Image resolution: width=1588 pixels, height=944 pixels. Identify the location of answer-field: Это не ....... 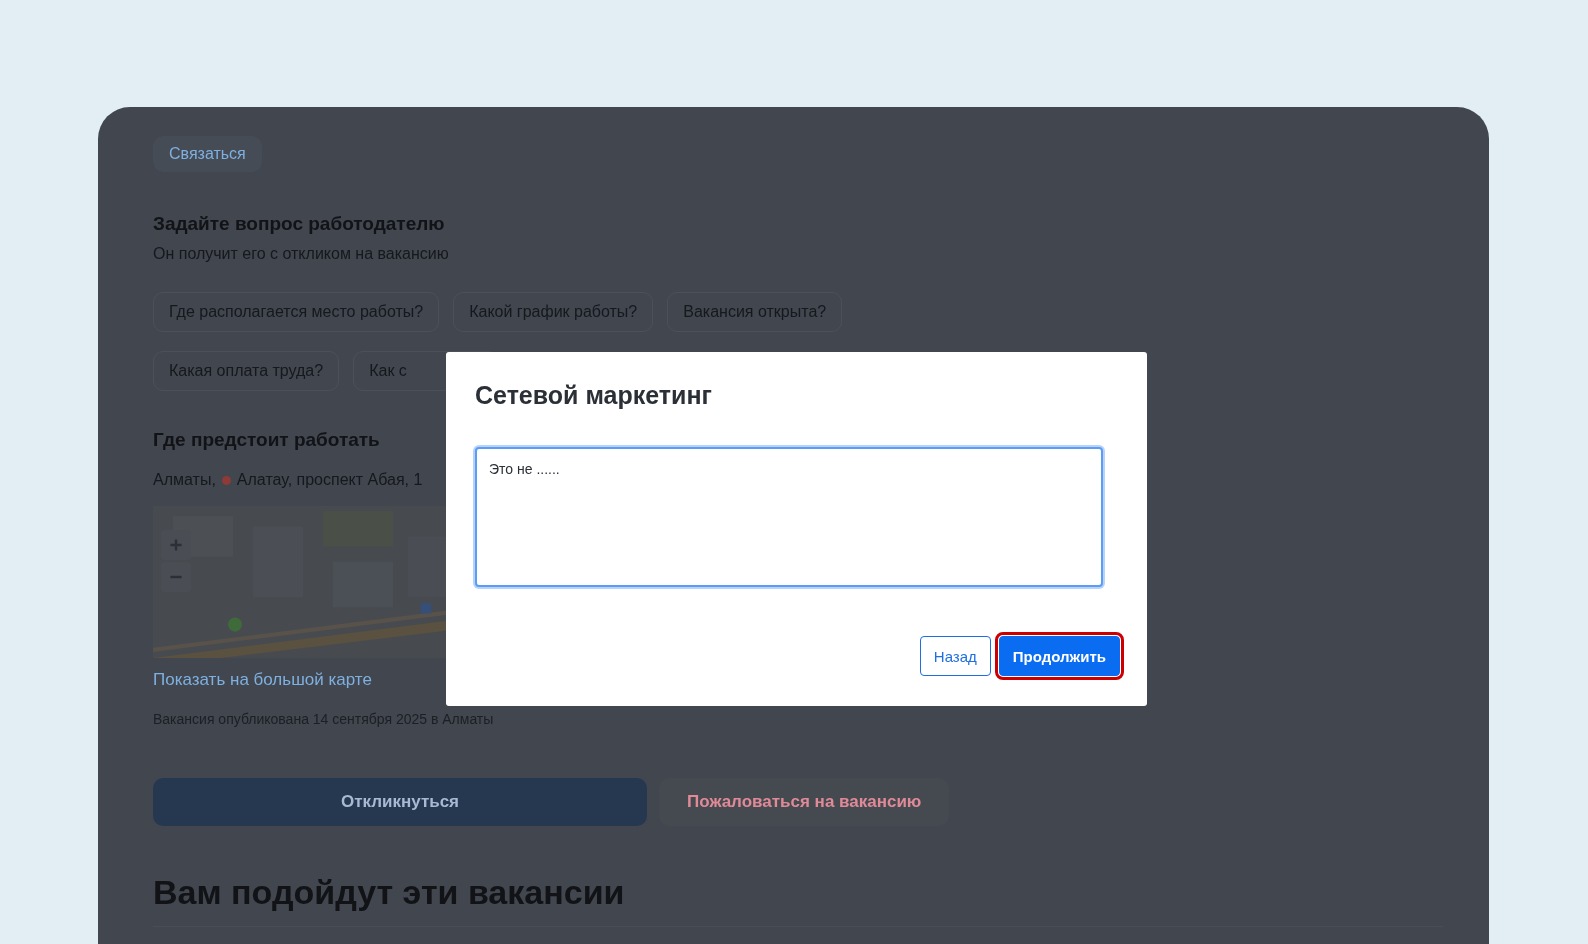
(789, 517).